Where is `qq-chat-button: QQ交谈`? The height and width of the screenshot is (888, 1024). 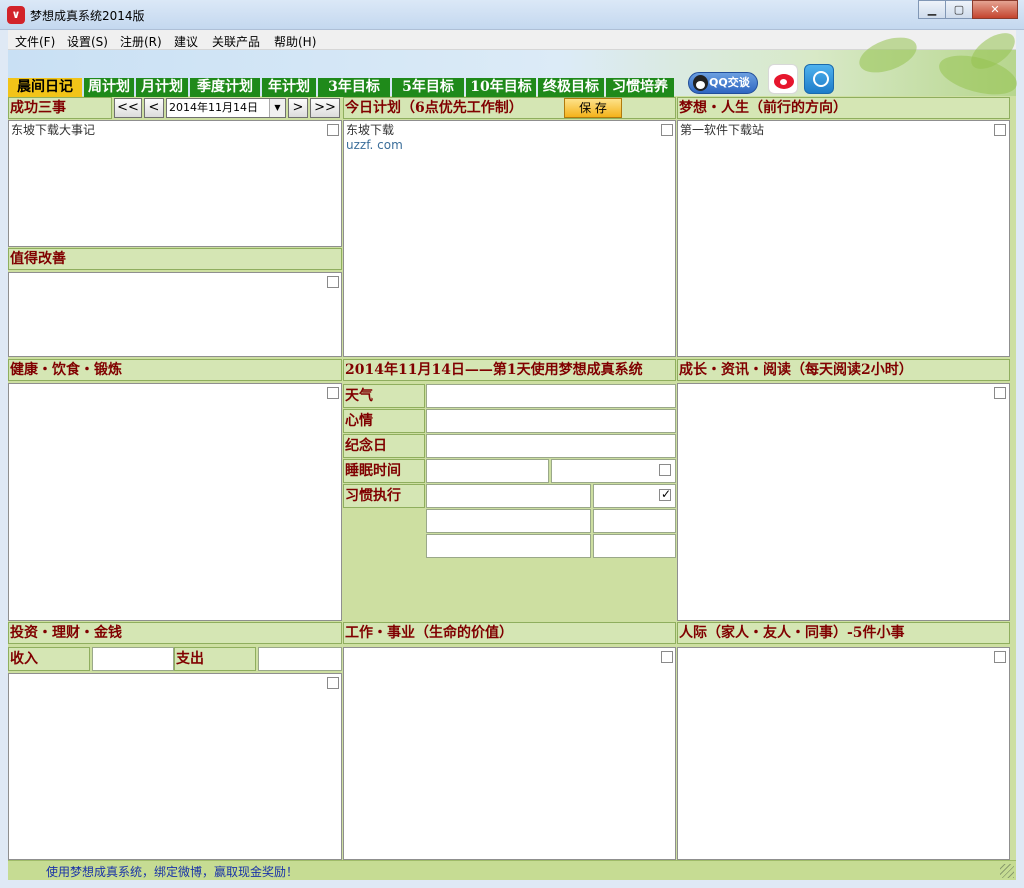
qq-chat-button: QQ交谈 is located at coordinates (723, 83).